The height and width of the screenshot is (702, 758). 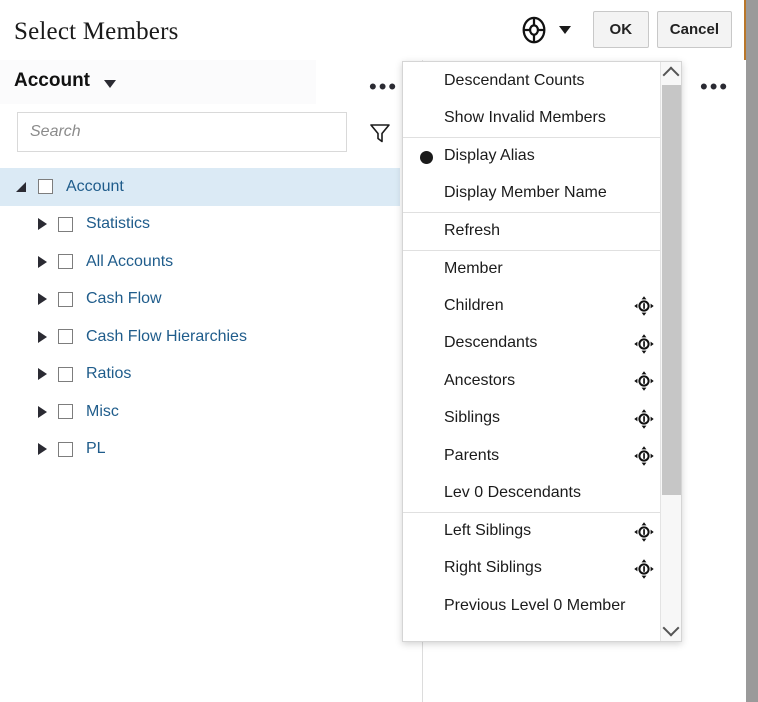 What do you see at coordinates (514, 80) in the screenshot?
I see `menu-item-label: Descendant Counts` at bounding box center [514, 80].